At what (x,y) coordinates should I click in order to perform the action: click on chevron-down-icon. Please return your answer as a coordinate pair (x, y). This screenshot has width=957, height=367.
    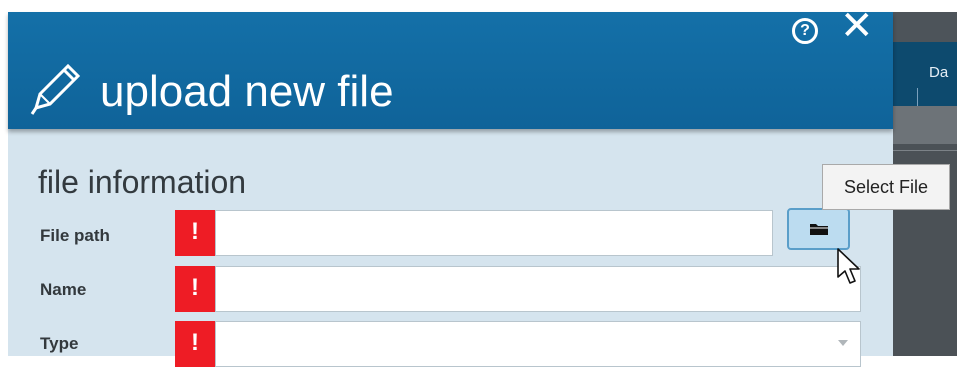
    Looking at the image, I should click on (843, 343).